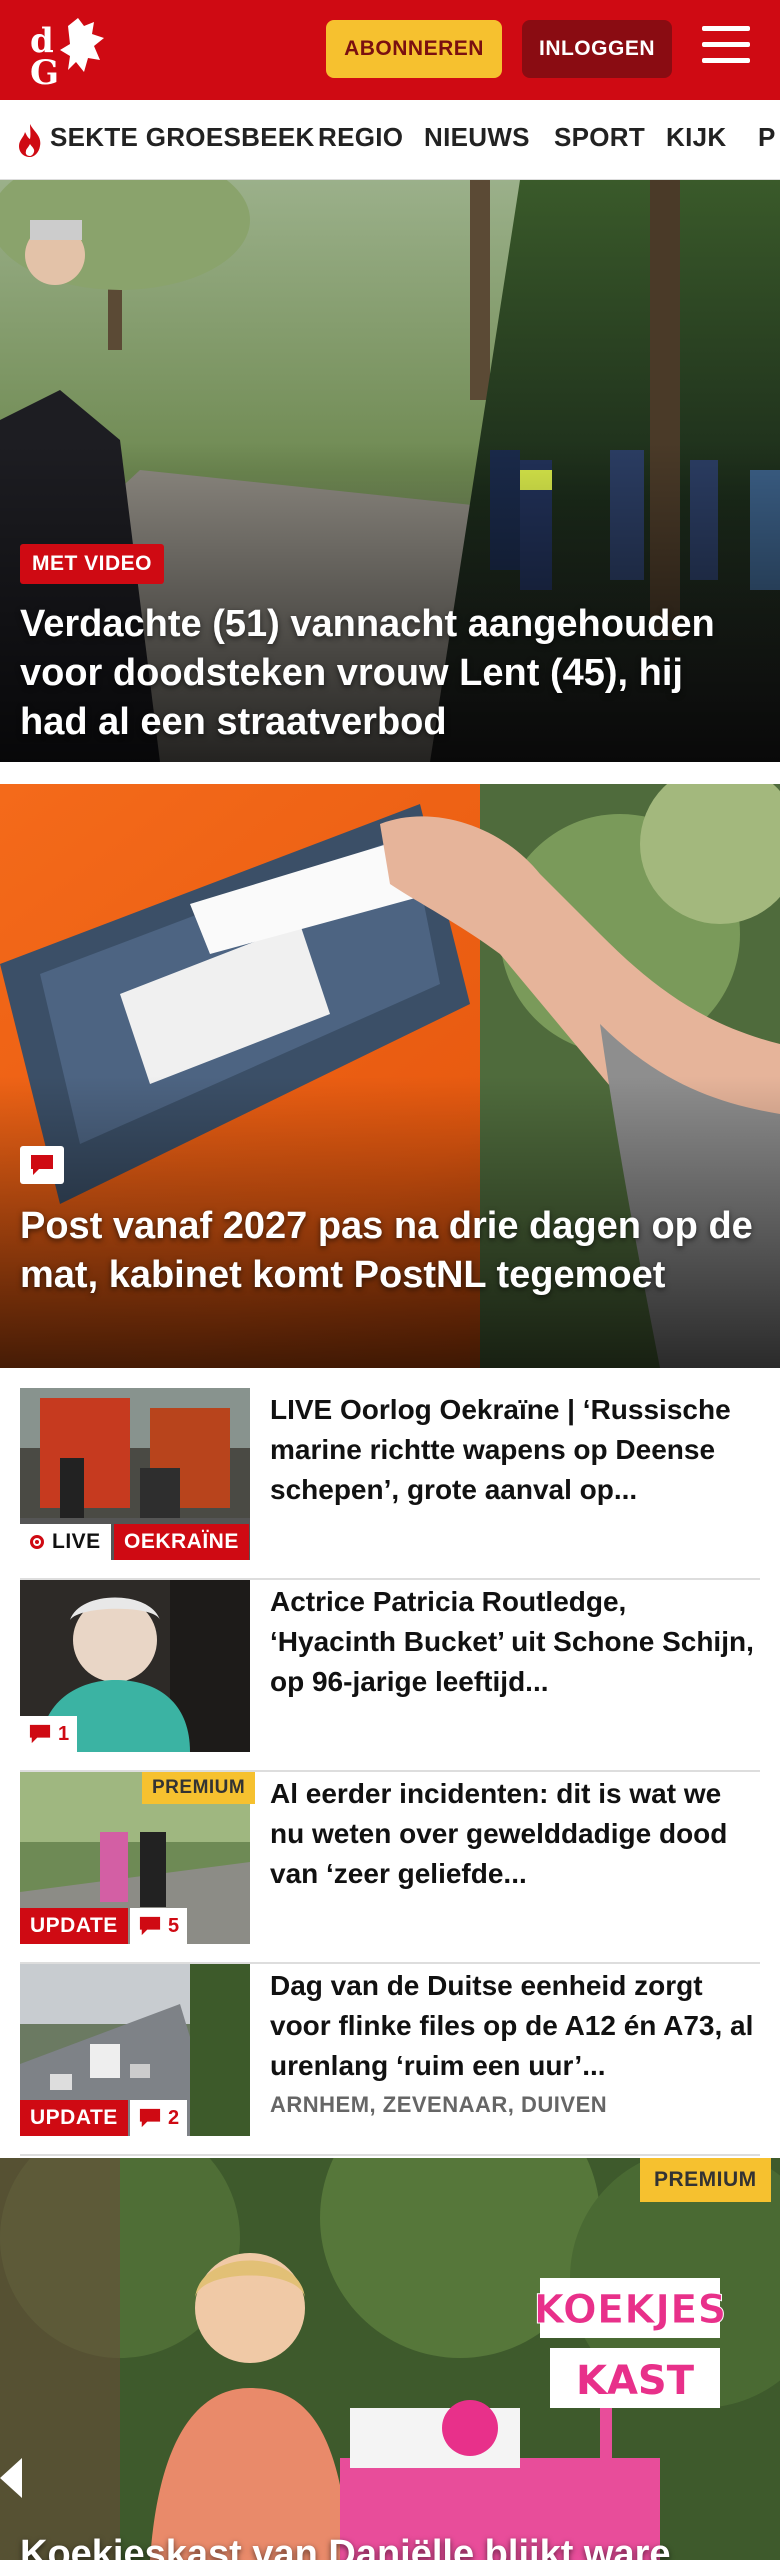  Describe the element at coordinates (599, 137) in the screenshot. I see `nav-item-sport: SPORT` at that location.